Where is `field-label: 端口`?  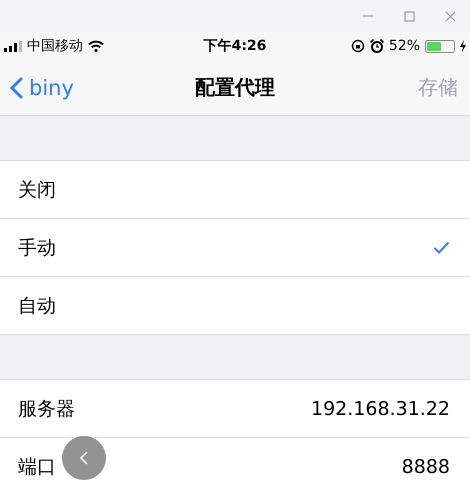 field-label: 端口 is located at coordinates (37, 467).